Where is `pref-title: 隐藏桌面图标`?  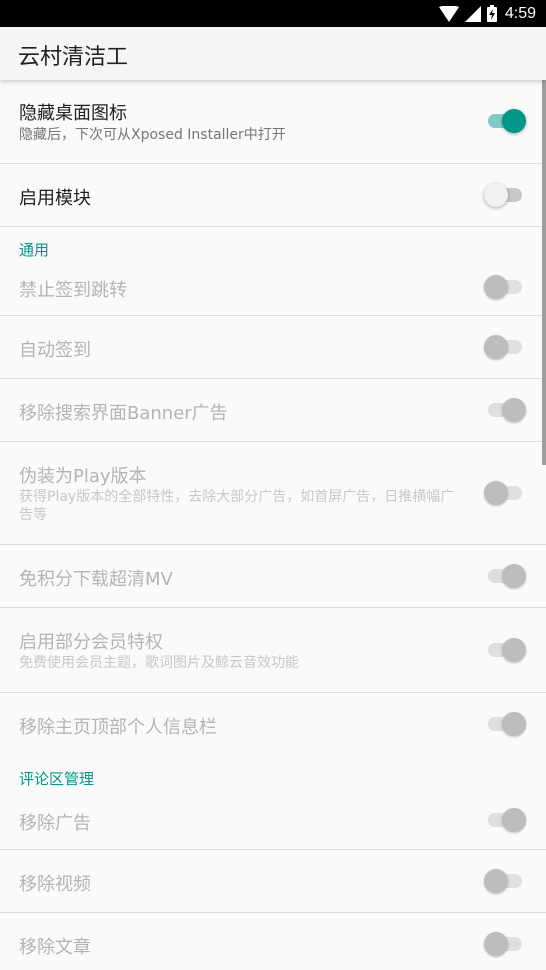 pref-title: 隐藏桌面图标 is located at coordinates (73, 113).